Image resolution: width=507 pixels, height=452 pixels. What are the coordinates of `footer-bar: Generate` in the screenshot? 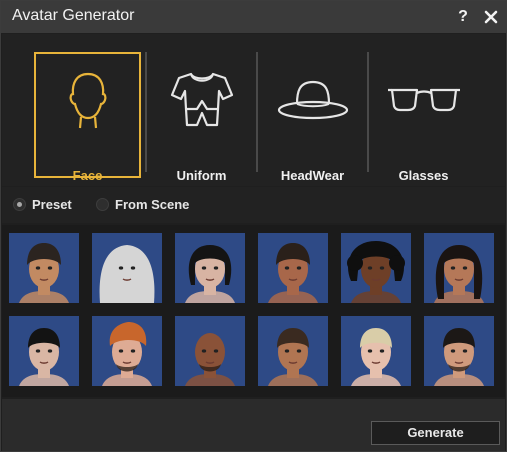 It's located at (253, 425).